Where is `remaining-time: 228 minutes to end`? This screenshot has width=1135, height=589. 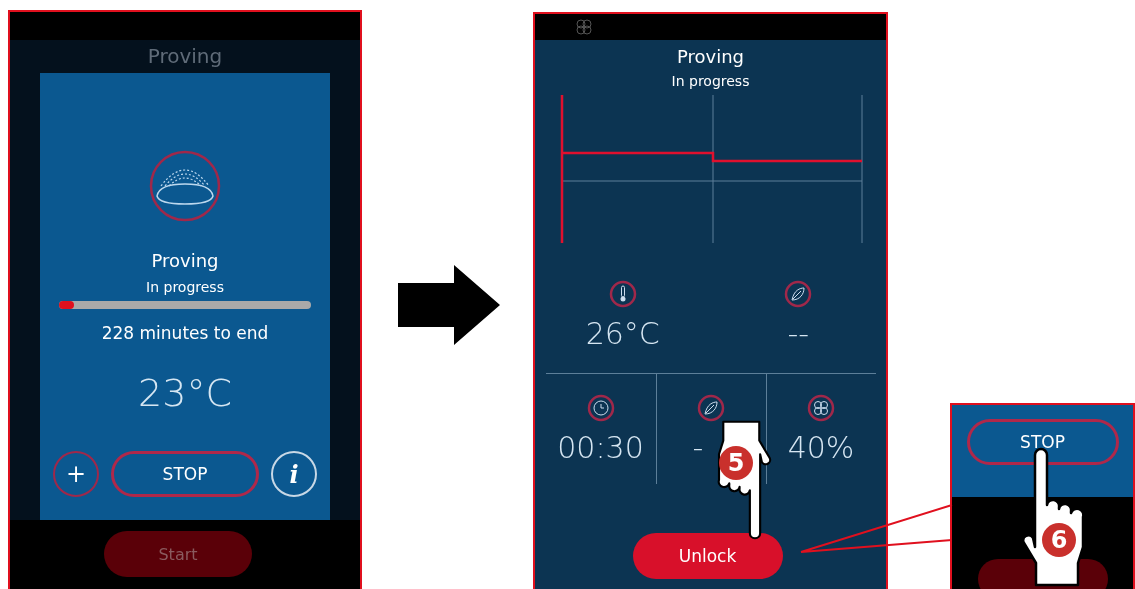
remaining-time: 228 minutes to end is located at coordinates (185, 333).